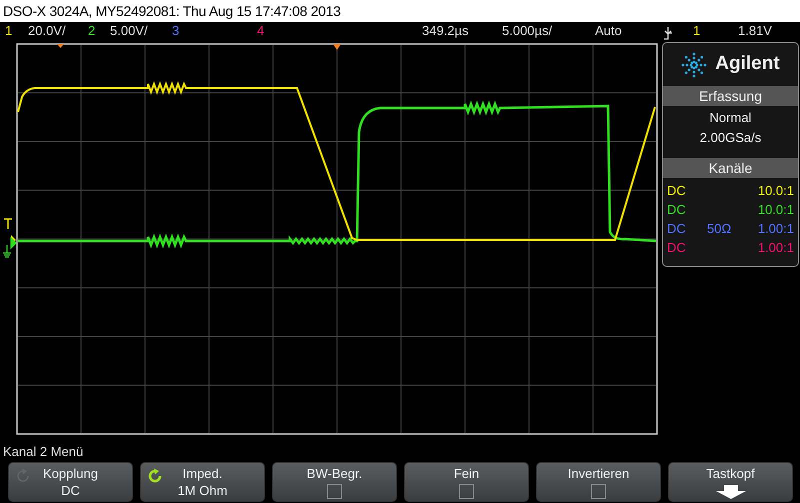  Describe the element at coordinates (446, 31) in the screenshot. I see `delay-value: 349.2µs` at that location.